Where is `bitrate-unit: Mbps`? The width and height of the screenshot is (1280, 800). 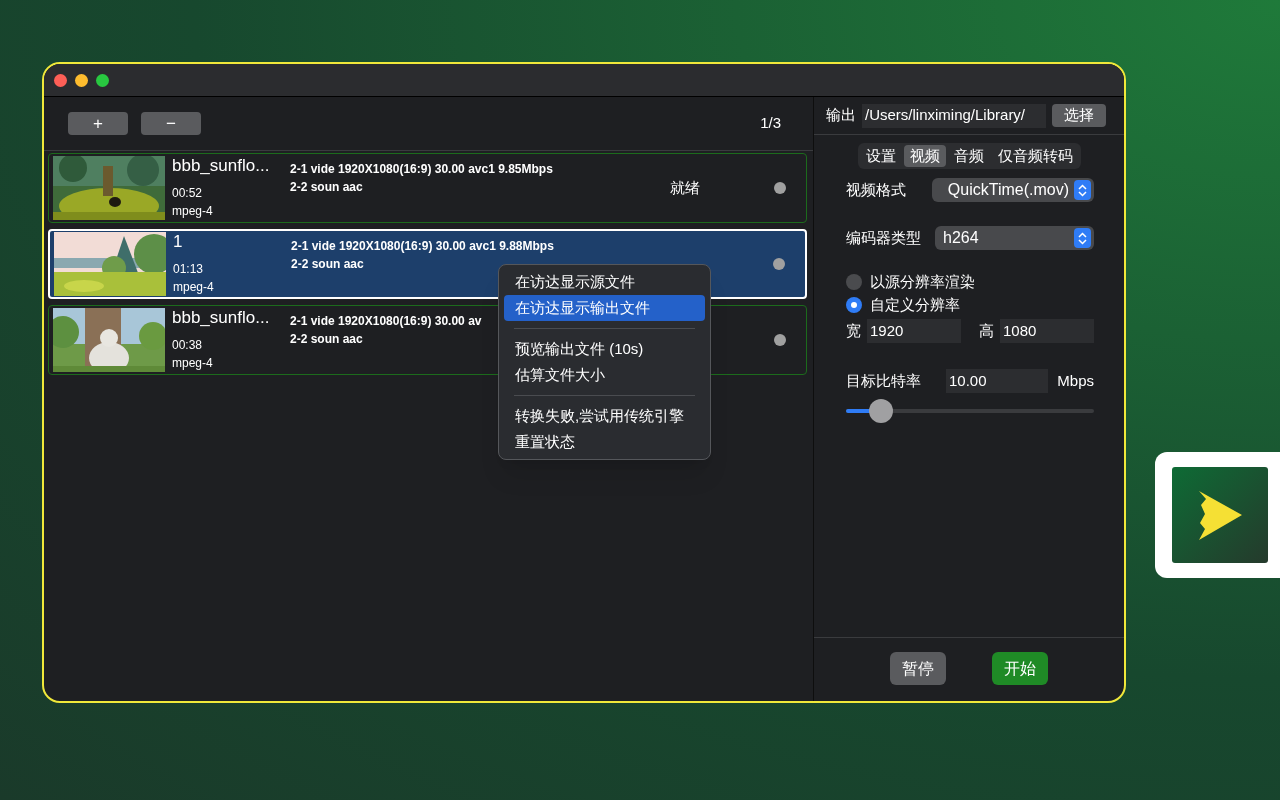
bitrate-unit: Mbps is located at coordinates (1075, 380).